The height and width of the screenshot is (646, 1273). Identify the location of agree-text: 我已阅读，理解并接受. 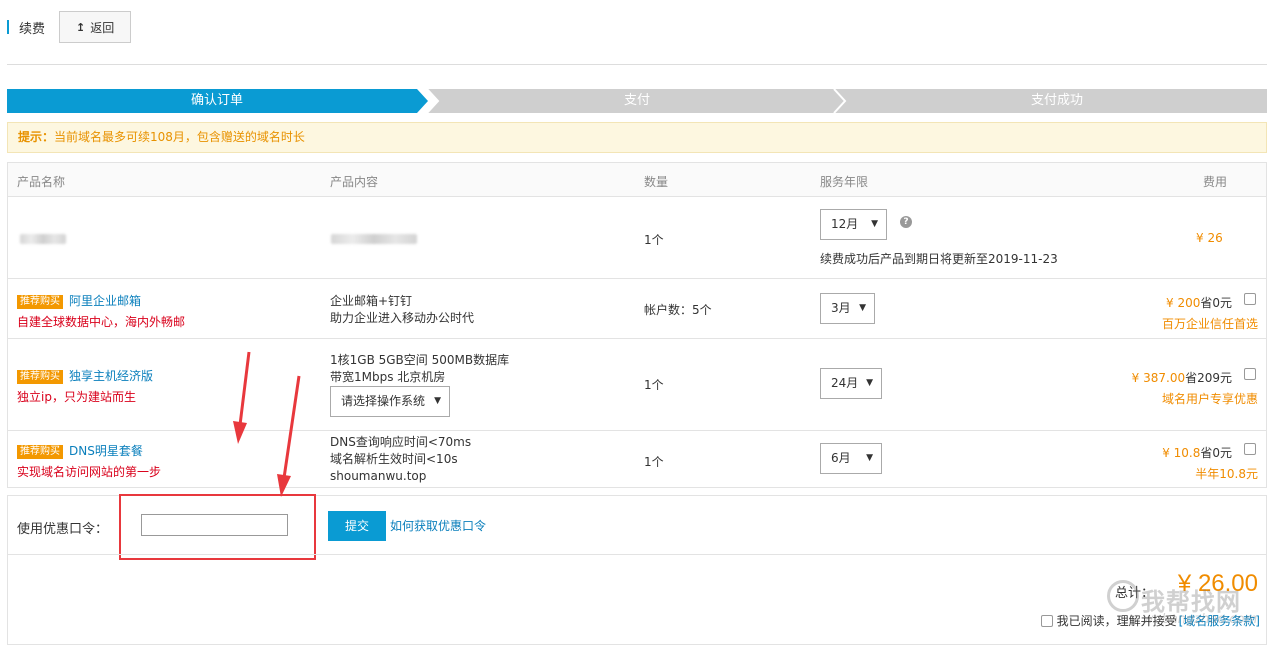
(1116, 621).